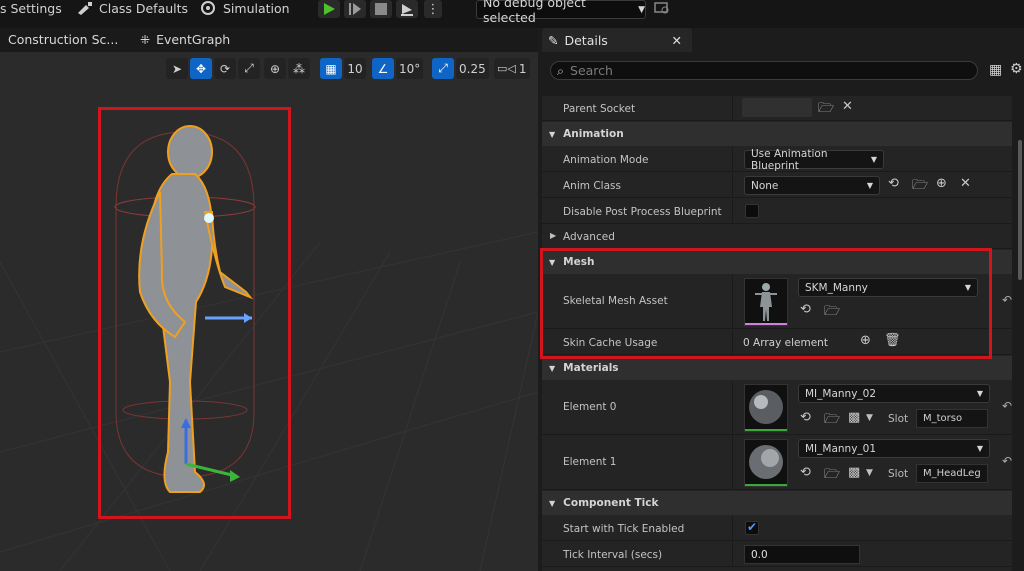  What do you see at coordinates (952, 473) in the screenshot?
I see `element1-slot-field: M_HeadLeg` at bounding box center [952, 473].